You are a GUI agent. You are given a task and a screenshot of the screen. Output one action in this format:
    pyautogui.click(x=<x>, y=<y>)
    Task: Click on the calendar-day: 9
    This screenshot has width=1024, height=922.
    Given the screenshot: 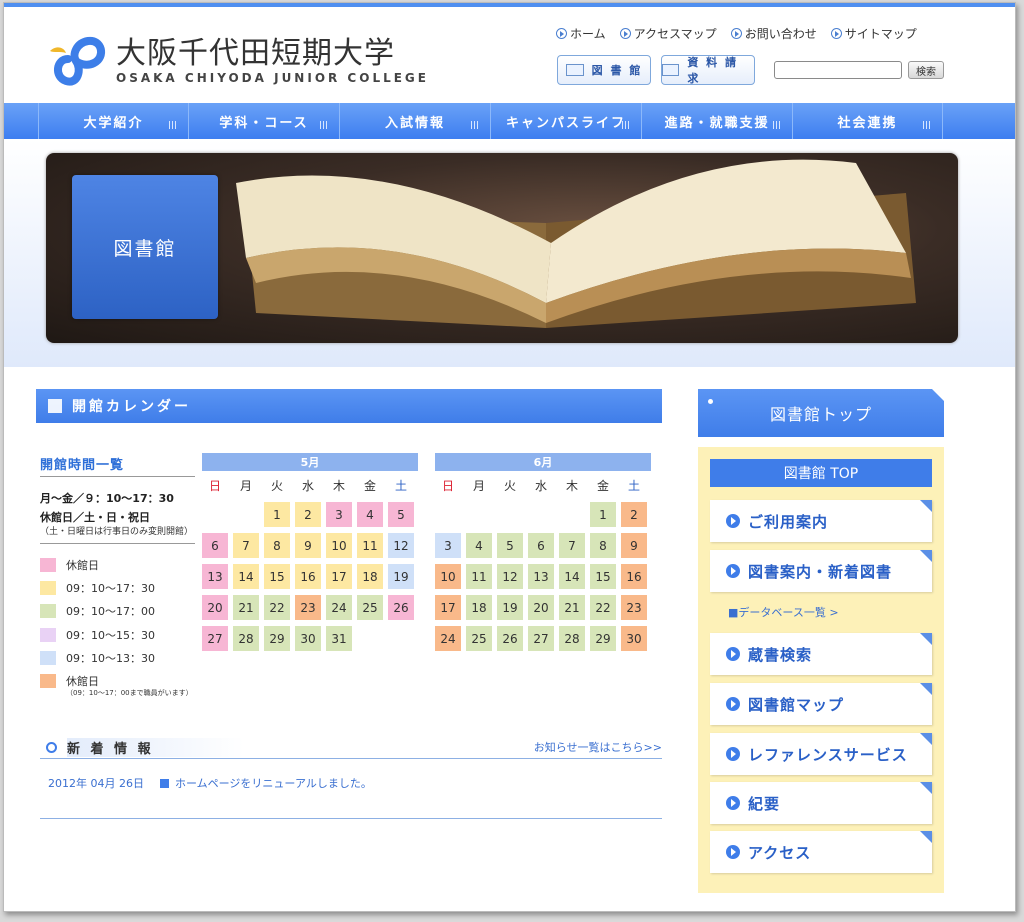 What is the action you would take?
    pyautogui.click(x=308, y=545)
    